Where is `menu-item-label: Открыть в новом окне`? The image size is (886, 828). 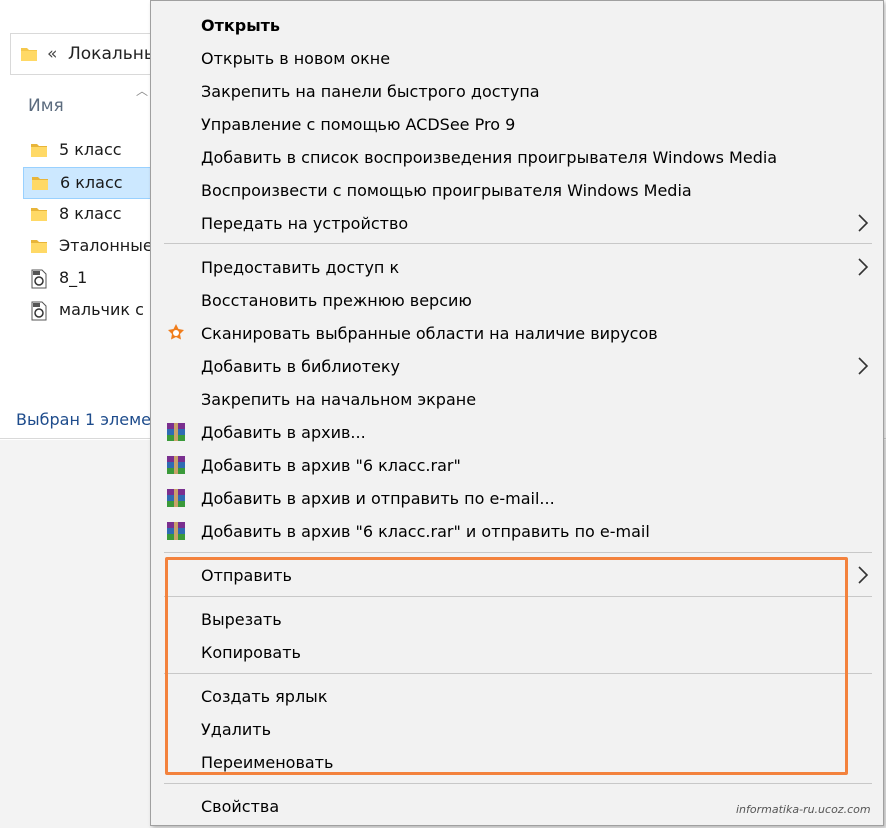
menu-item-label: Открыть в новом окне is located at coordinates (296, 58).